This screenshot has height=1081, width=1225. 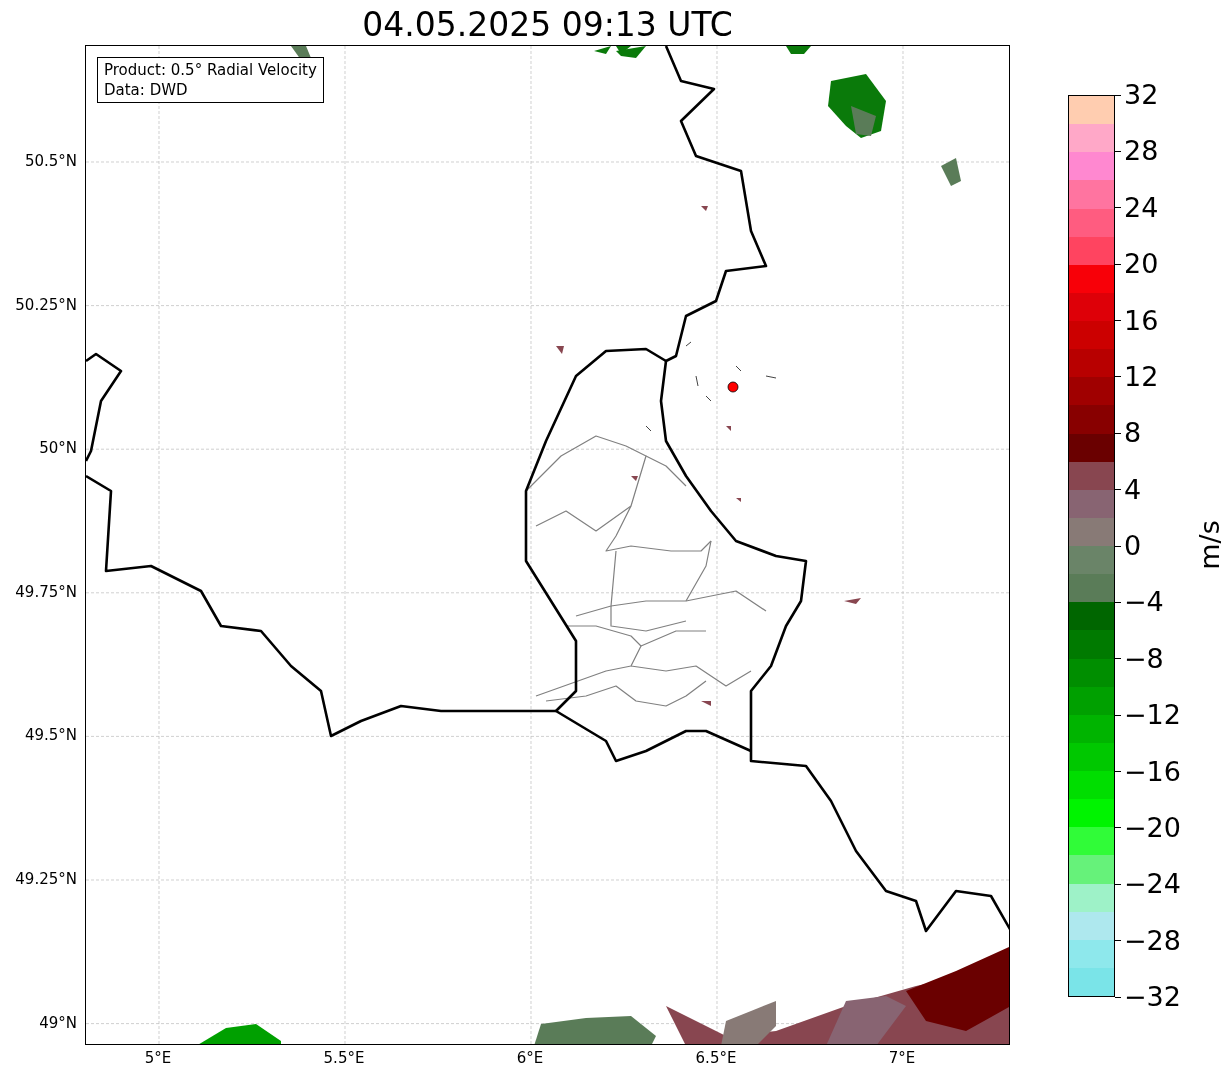 What do you see at coordinates (50, 735) in the screenshot?
I see `latitude-label: 49.5°N` at bounding box center [50, 735].